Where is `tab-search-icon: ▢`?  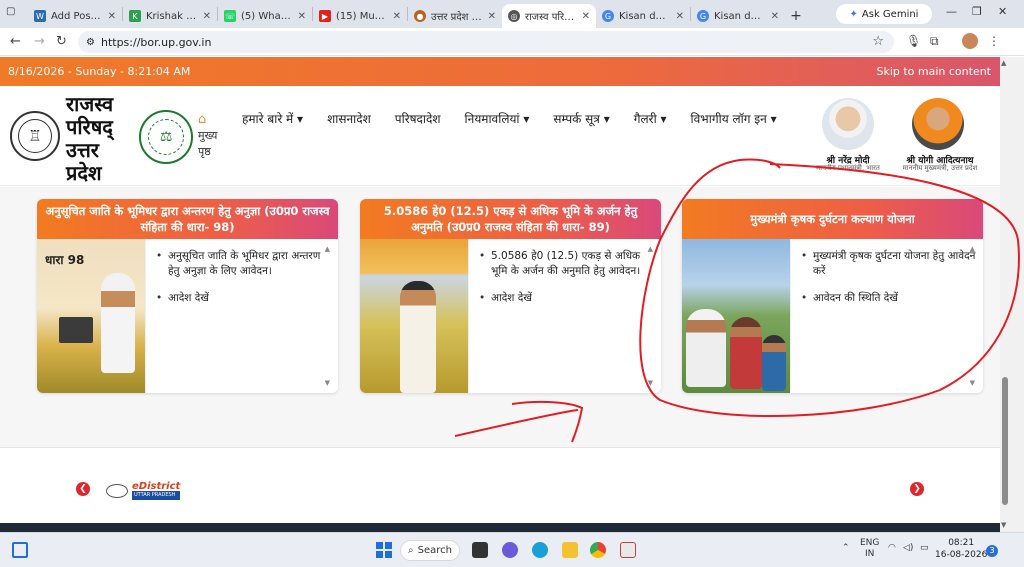
tab-search-icon: ▢ is located at coordinates (14, 14).